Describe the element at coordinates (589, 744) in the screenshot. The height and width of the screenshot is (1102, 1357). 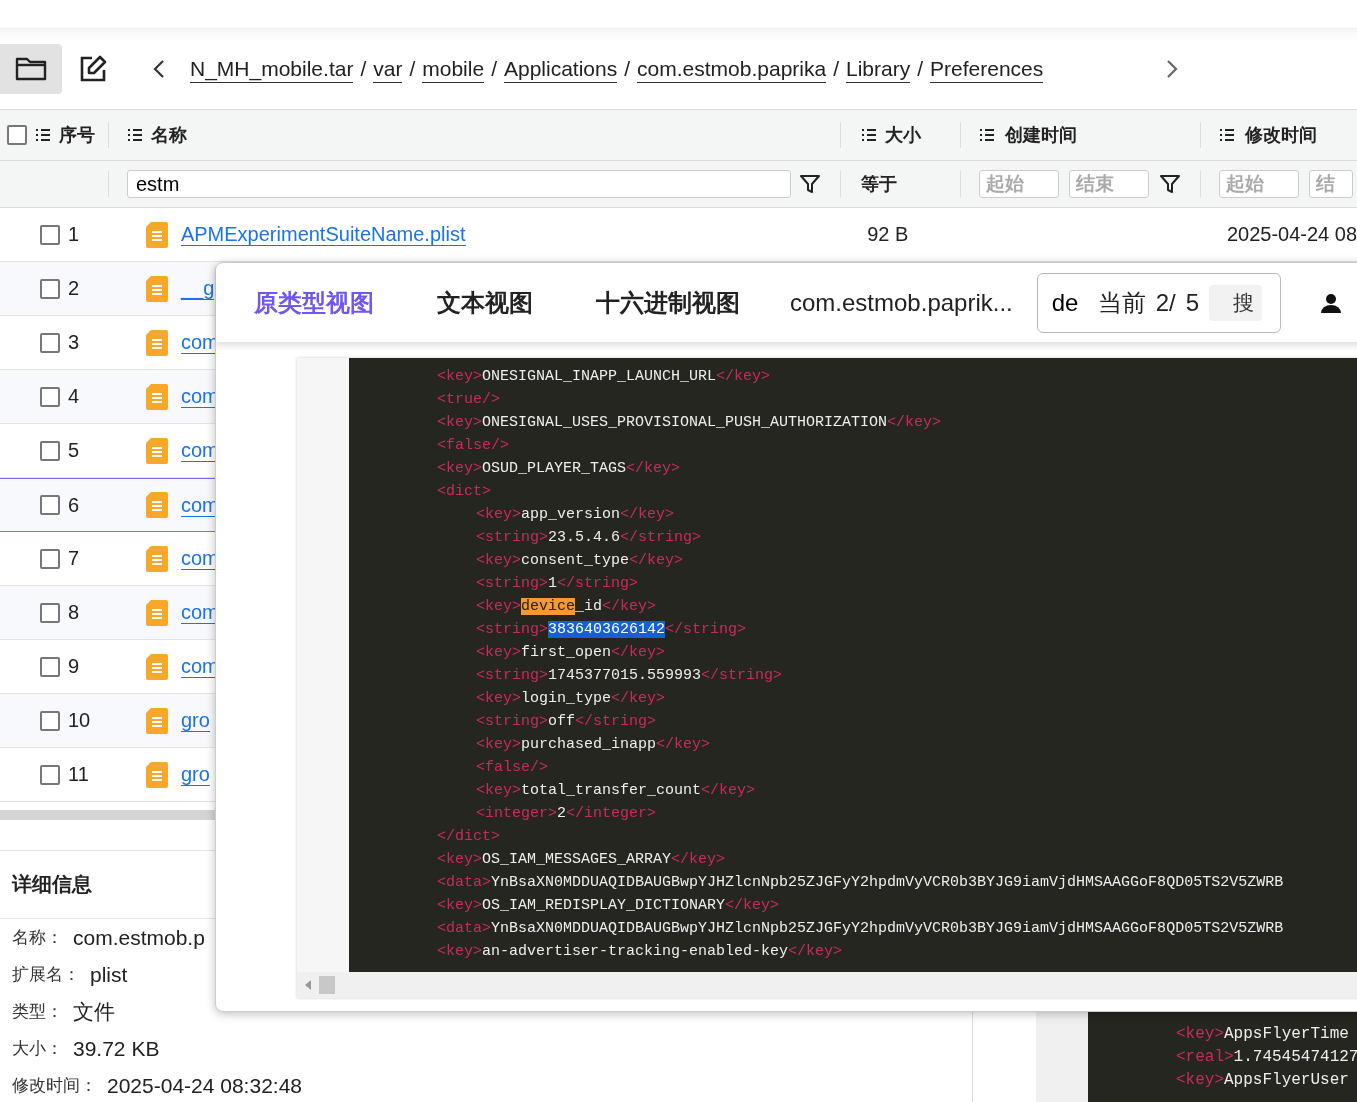
I see `xml-text: purchased_inapp` at that location.